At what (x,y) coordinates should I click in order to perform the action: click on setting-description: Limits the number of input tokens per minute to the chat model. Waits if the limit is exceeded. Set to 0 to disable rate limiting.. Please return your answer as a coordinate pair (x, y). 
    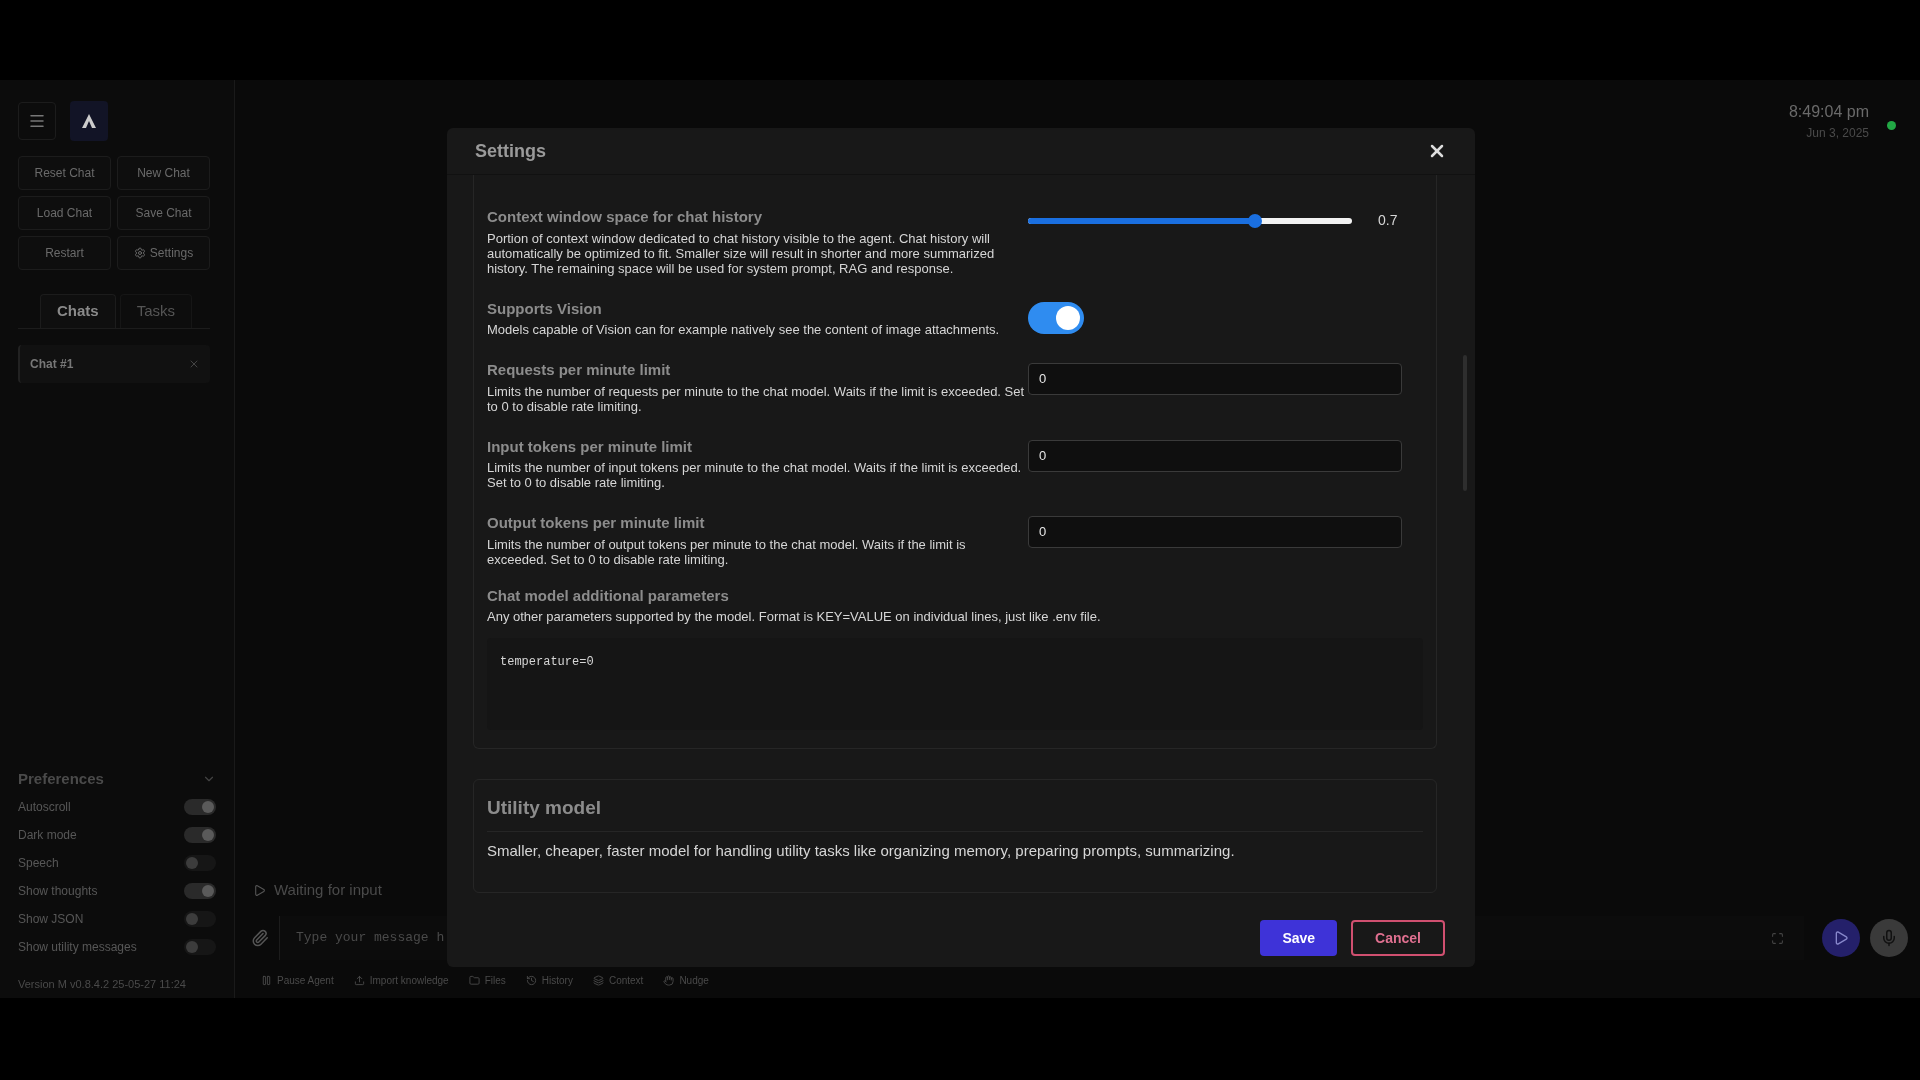
    Looking at the image, I should click on (755, 475).